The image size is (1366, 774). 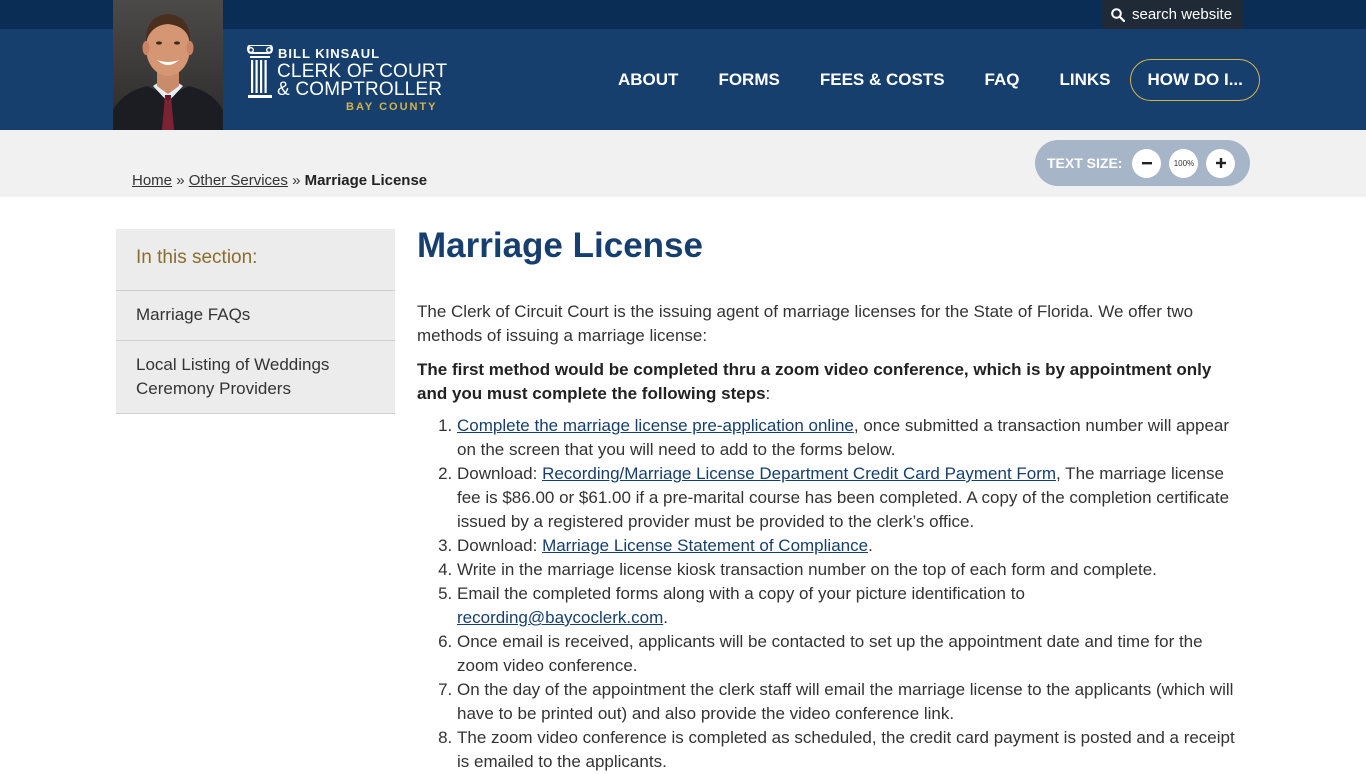 I want to click on search-button: search website, so click(x=1172, y=14).